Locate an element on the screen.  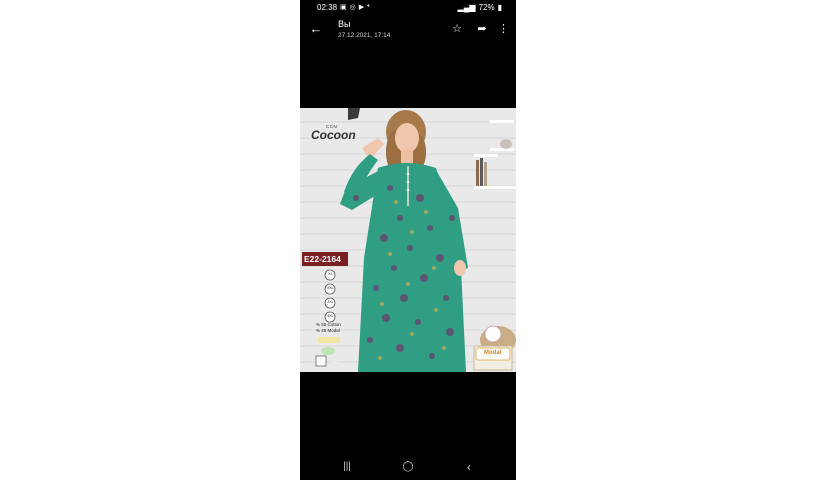
brand-logo-text: Cocoon is located at coordinates (333, 135).